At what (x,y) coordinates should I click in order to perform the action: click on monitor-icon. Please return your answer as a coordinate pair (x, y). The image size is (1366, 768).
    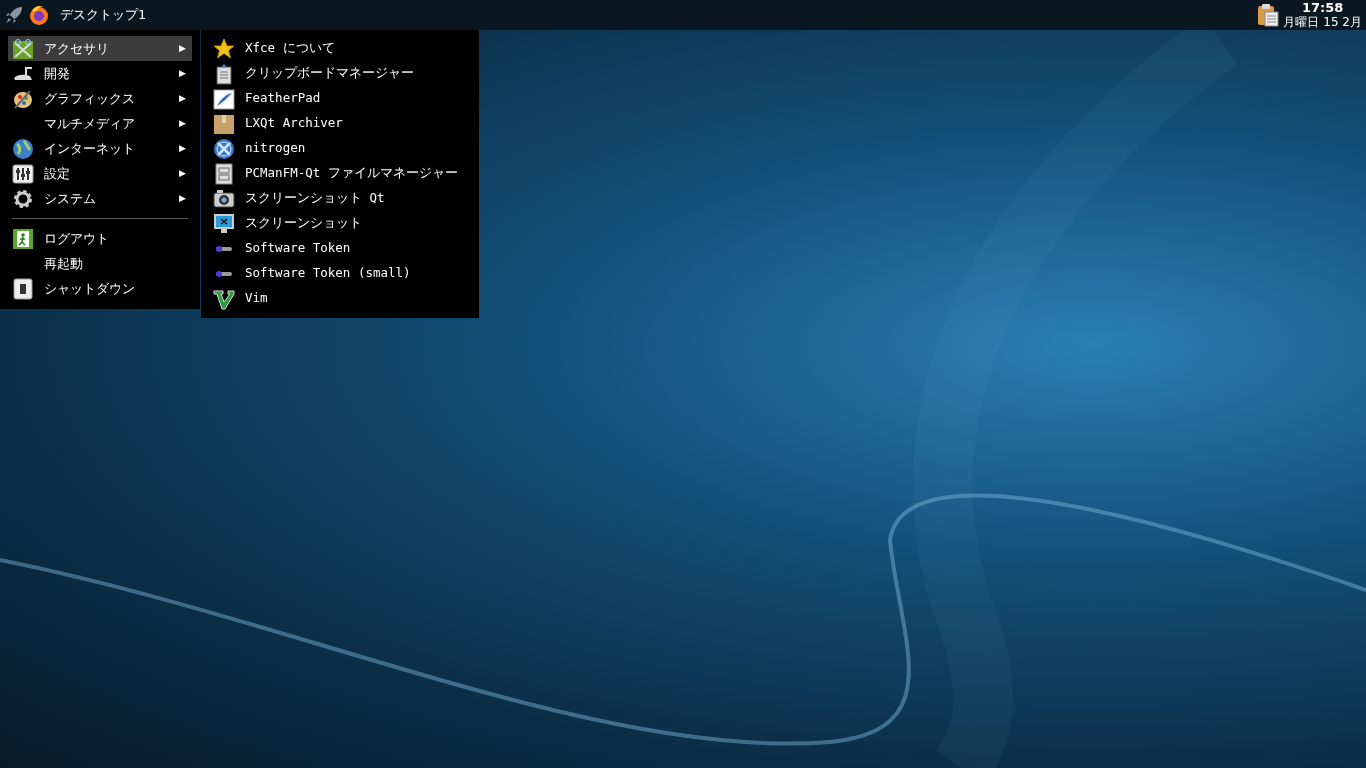
    Looking at the image, I should click on (224, 223).